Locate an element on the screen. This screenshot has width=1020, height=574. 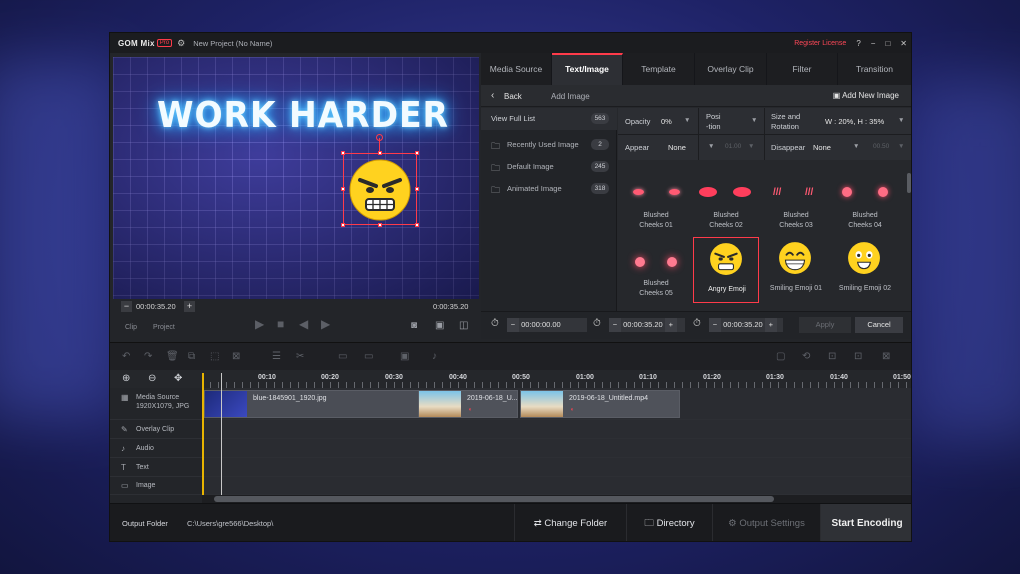
tab-media-source: Media Source is located at coordinates (516, 69).